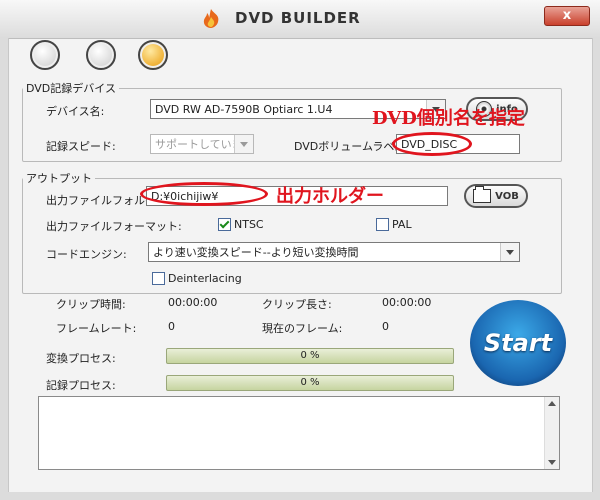 This screenshot has width=600, height=500. What do you see at coordinates (551, 433) in the screenshot?
I see `log-scrollbar` at bounding box center [551, 433].